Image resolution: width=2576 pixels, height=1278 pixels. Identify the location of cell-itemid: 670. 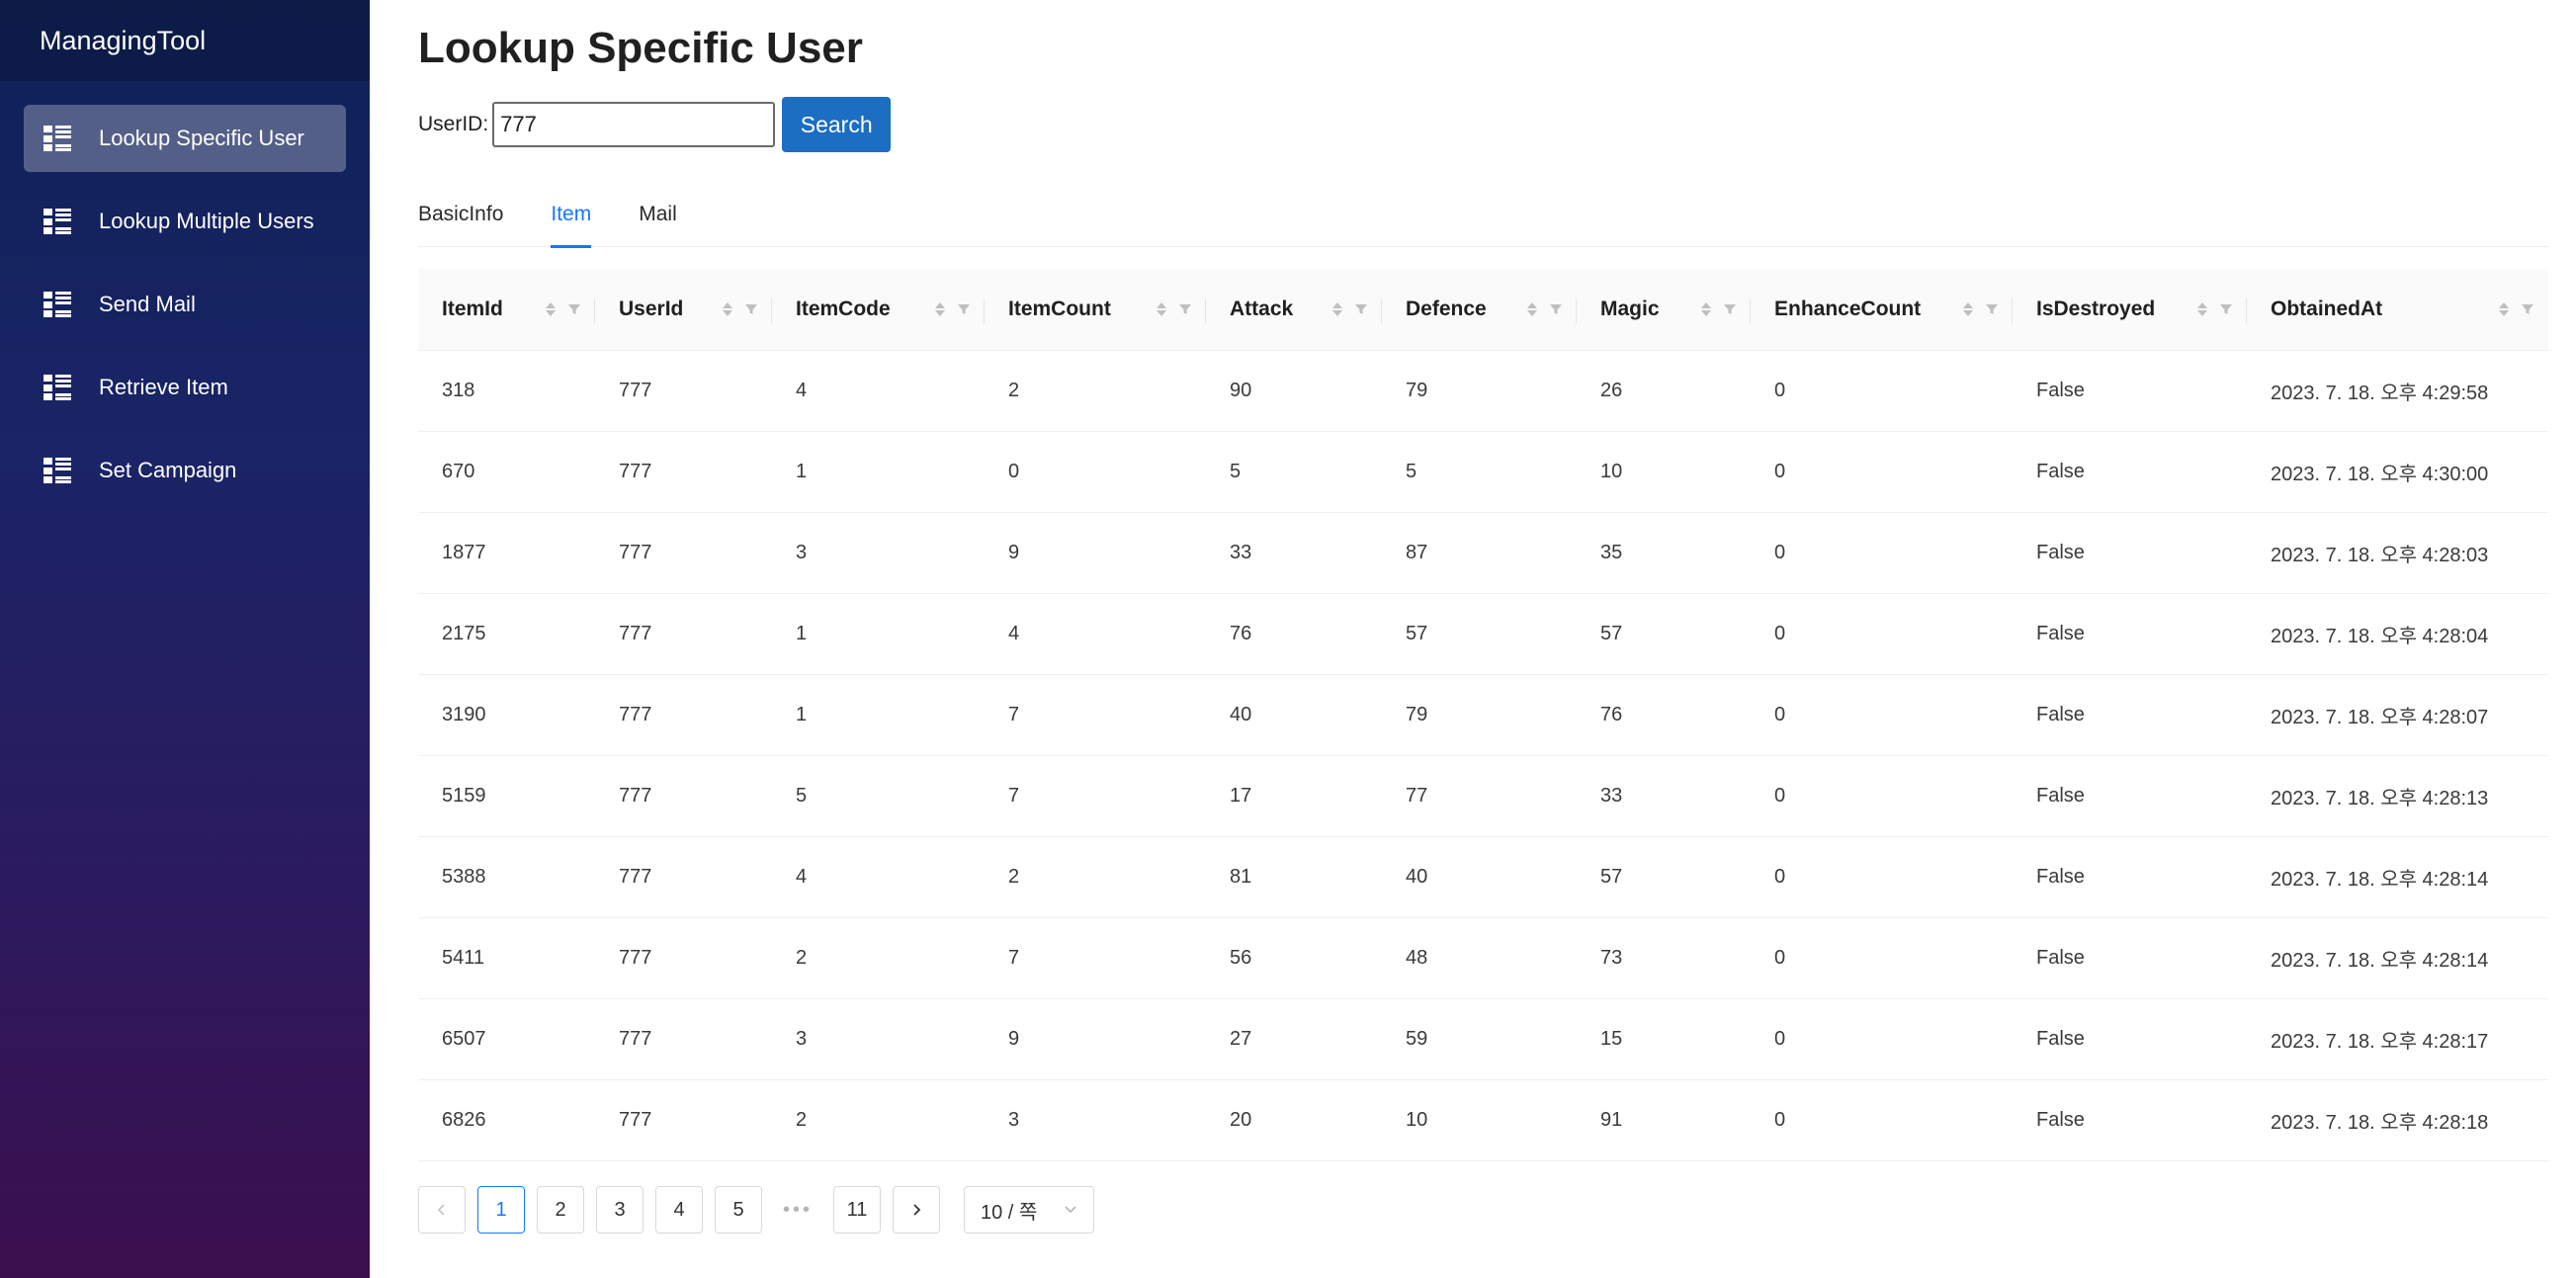
(506, 472).